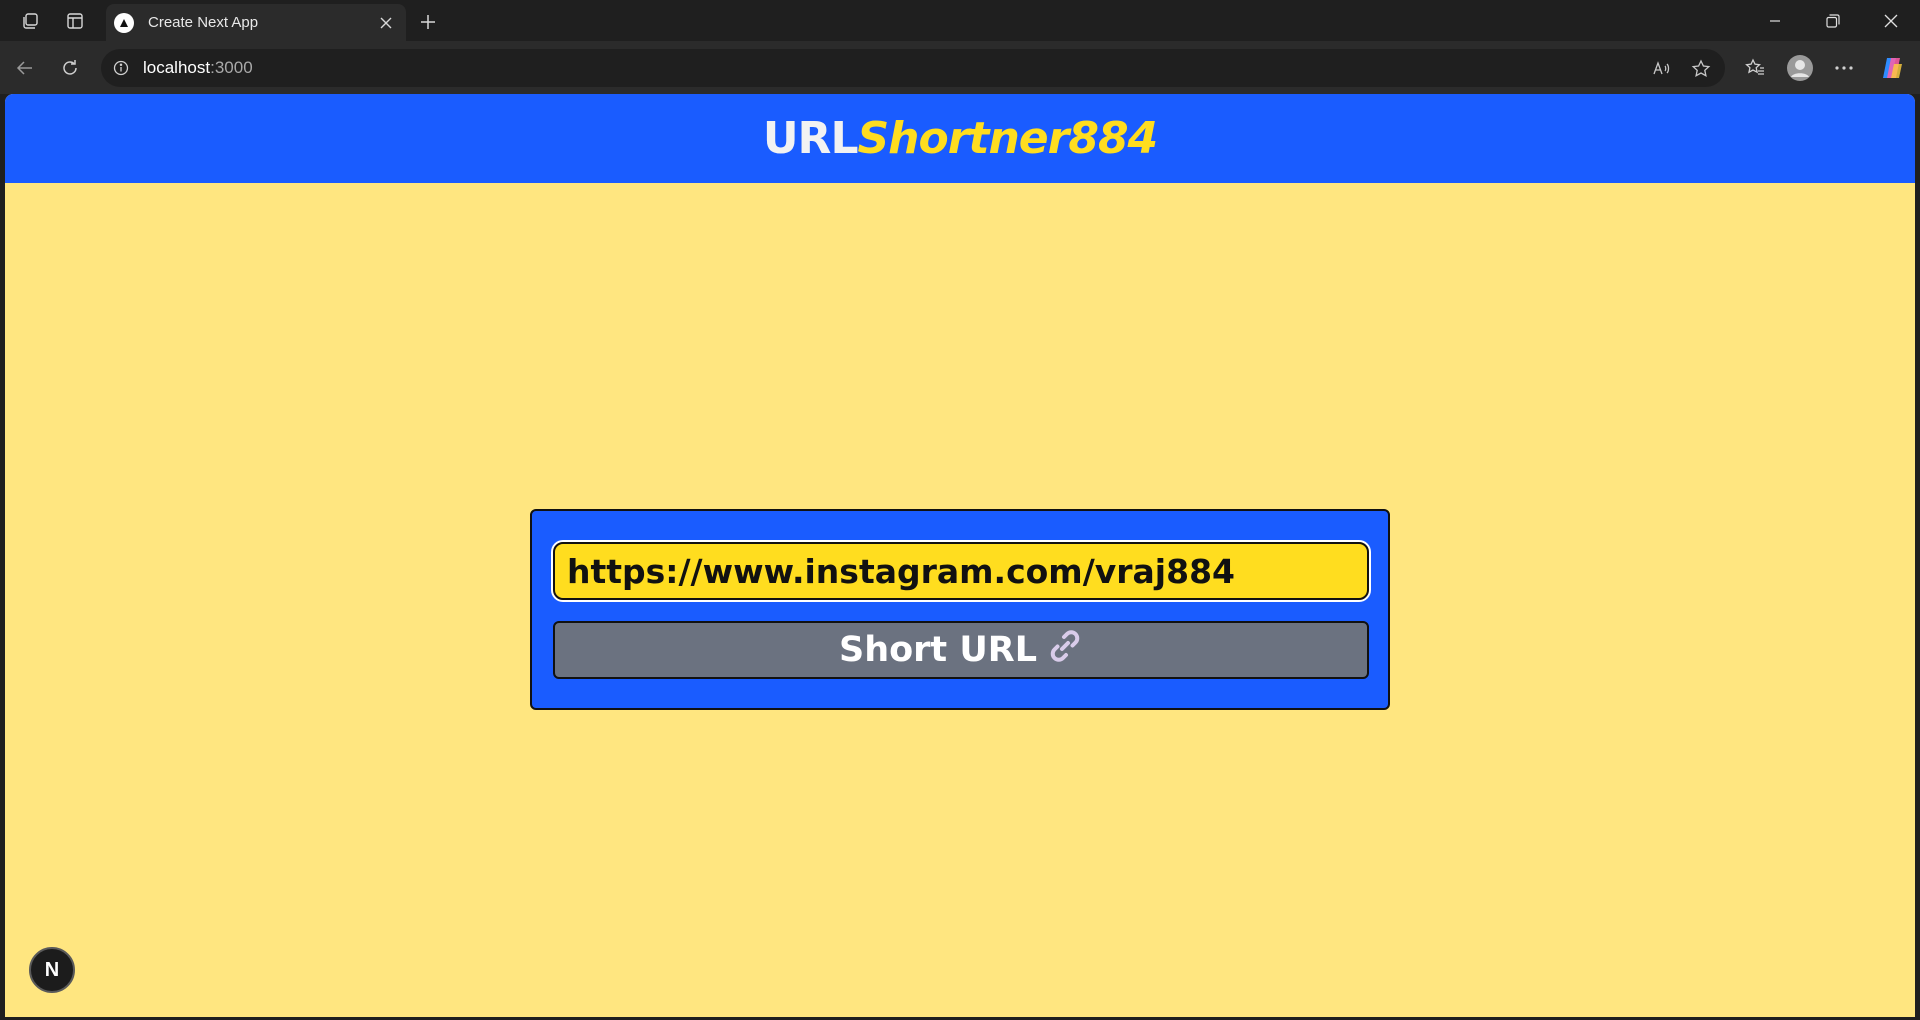 This screenshot has width=1920, height=1020. Describe the element at coordinates (1833, 21) in the screenshot. I see `restore-icon` at that location.